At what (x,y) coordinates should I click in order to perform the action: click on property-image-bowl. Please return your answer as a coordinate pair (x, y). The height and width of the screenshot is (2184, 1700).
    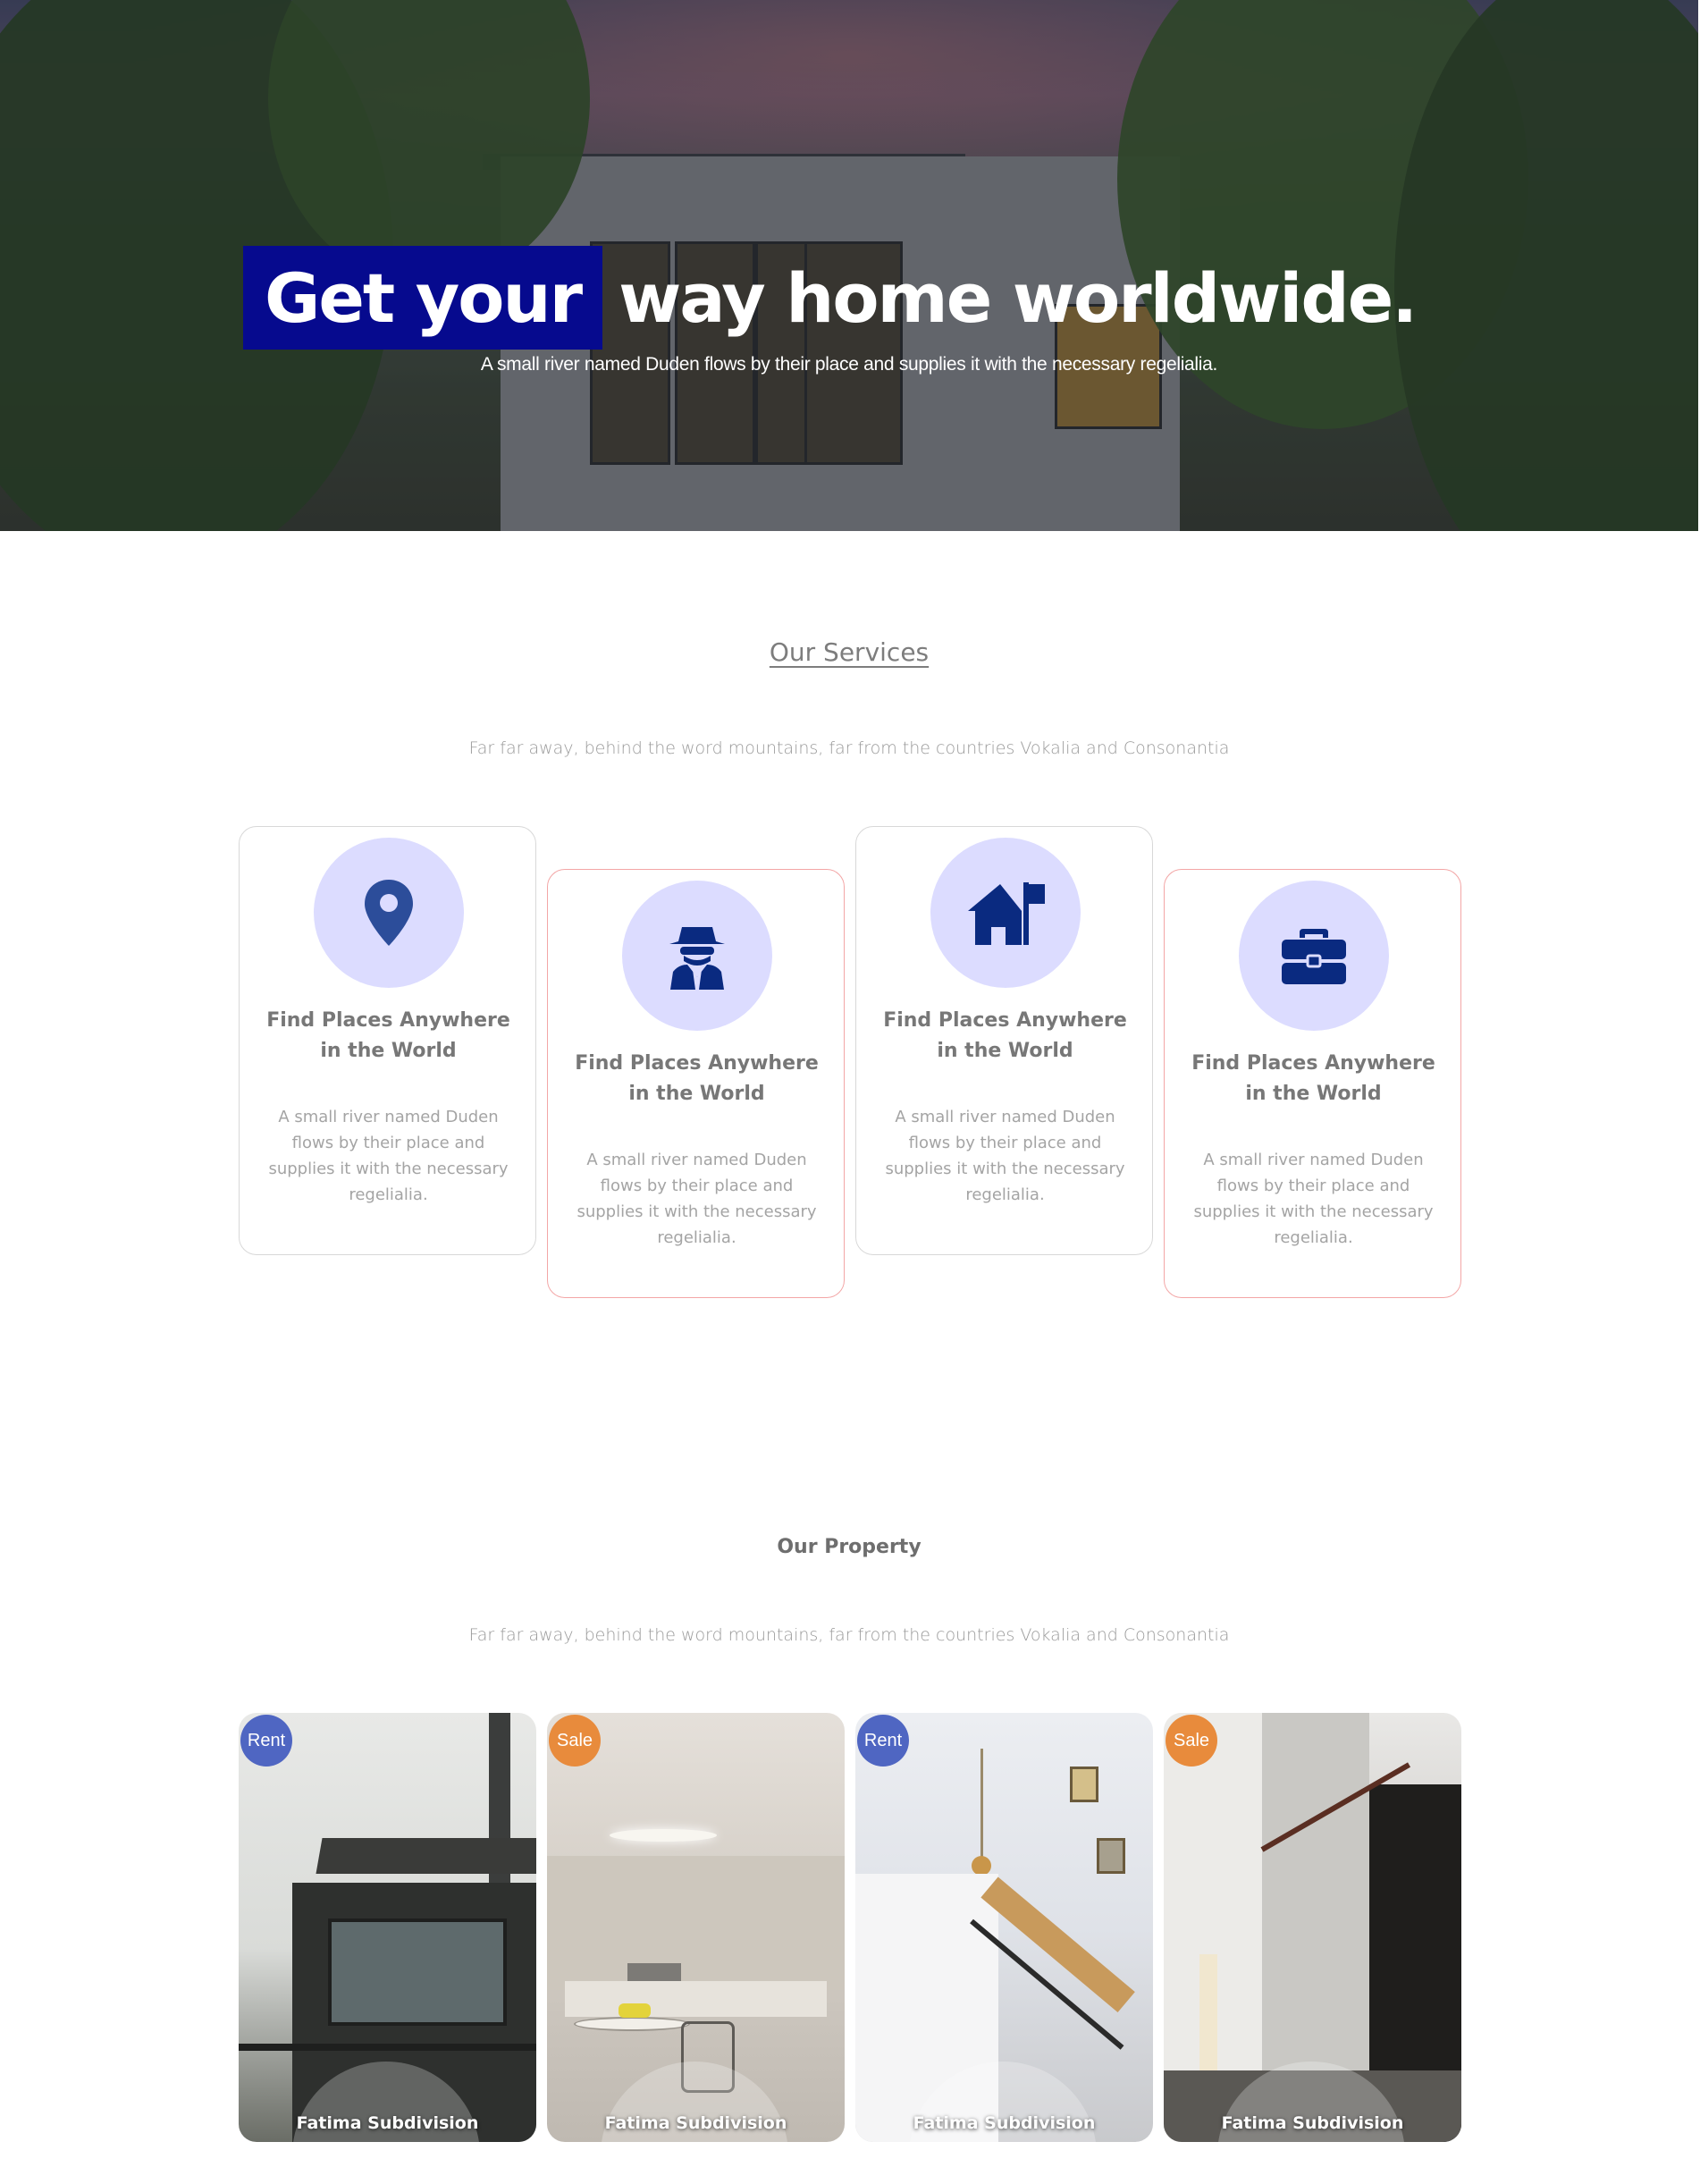
    Looking at the image, I should click on (635, 2011).